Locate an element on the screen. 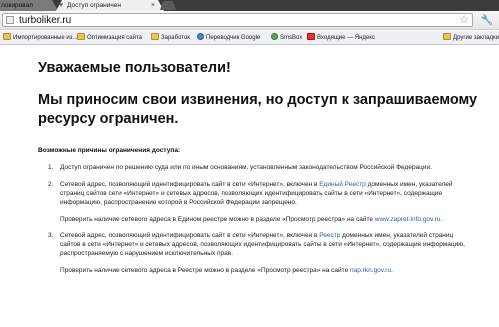 The height and width of the screenshot is (327, 499). tab-strip: локировал ♥ Доступ ограничен × is located at coordinates (249, 5).